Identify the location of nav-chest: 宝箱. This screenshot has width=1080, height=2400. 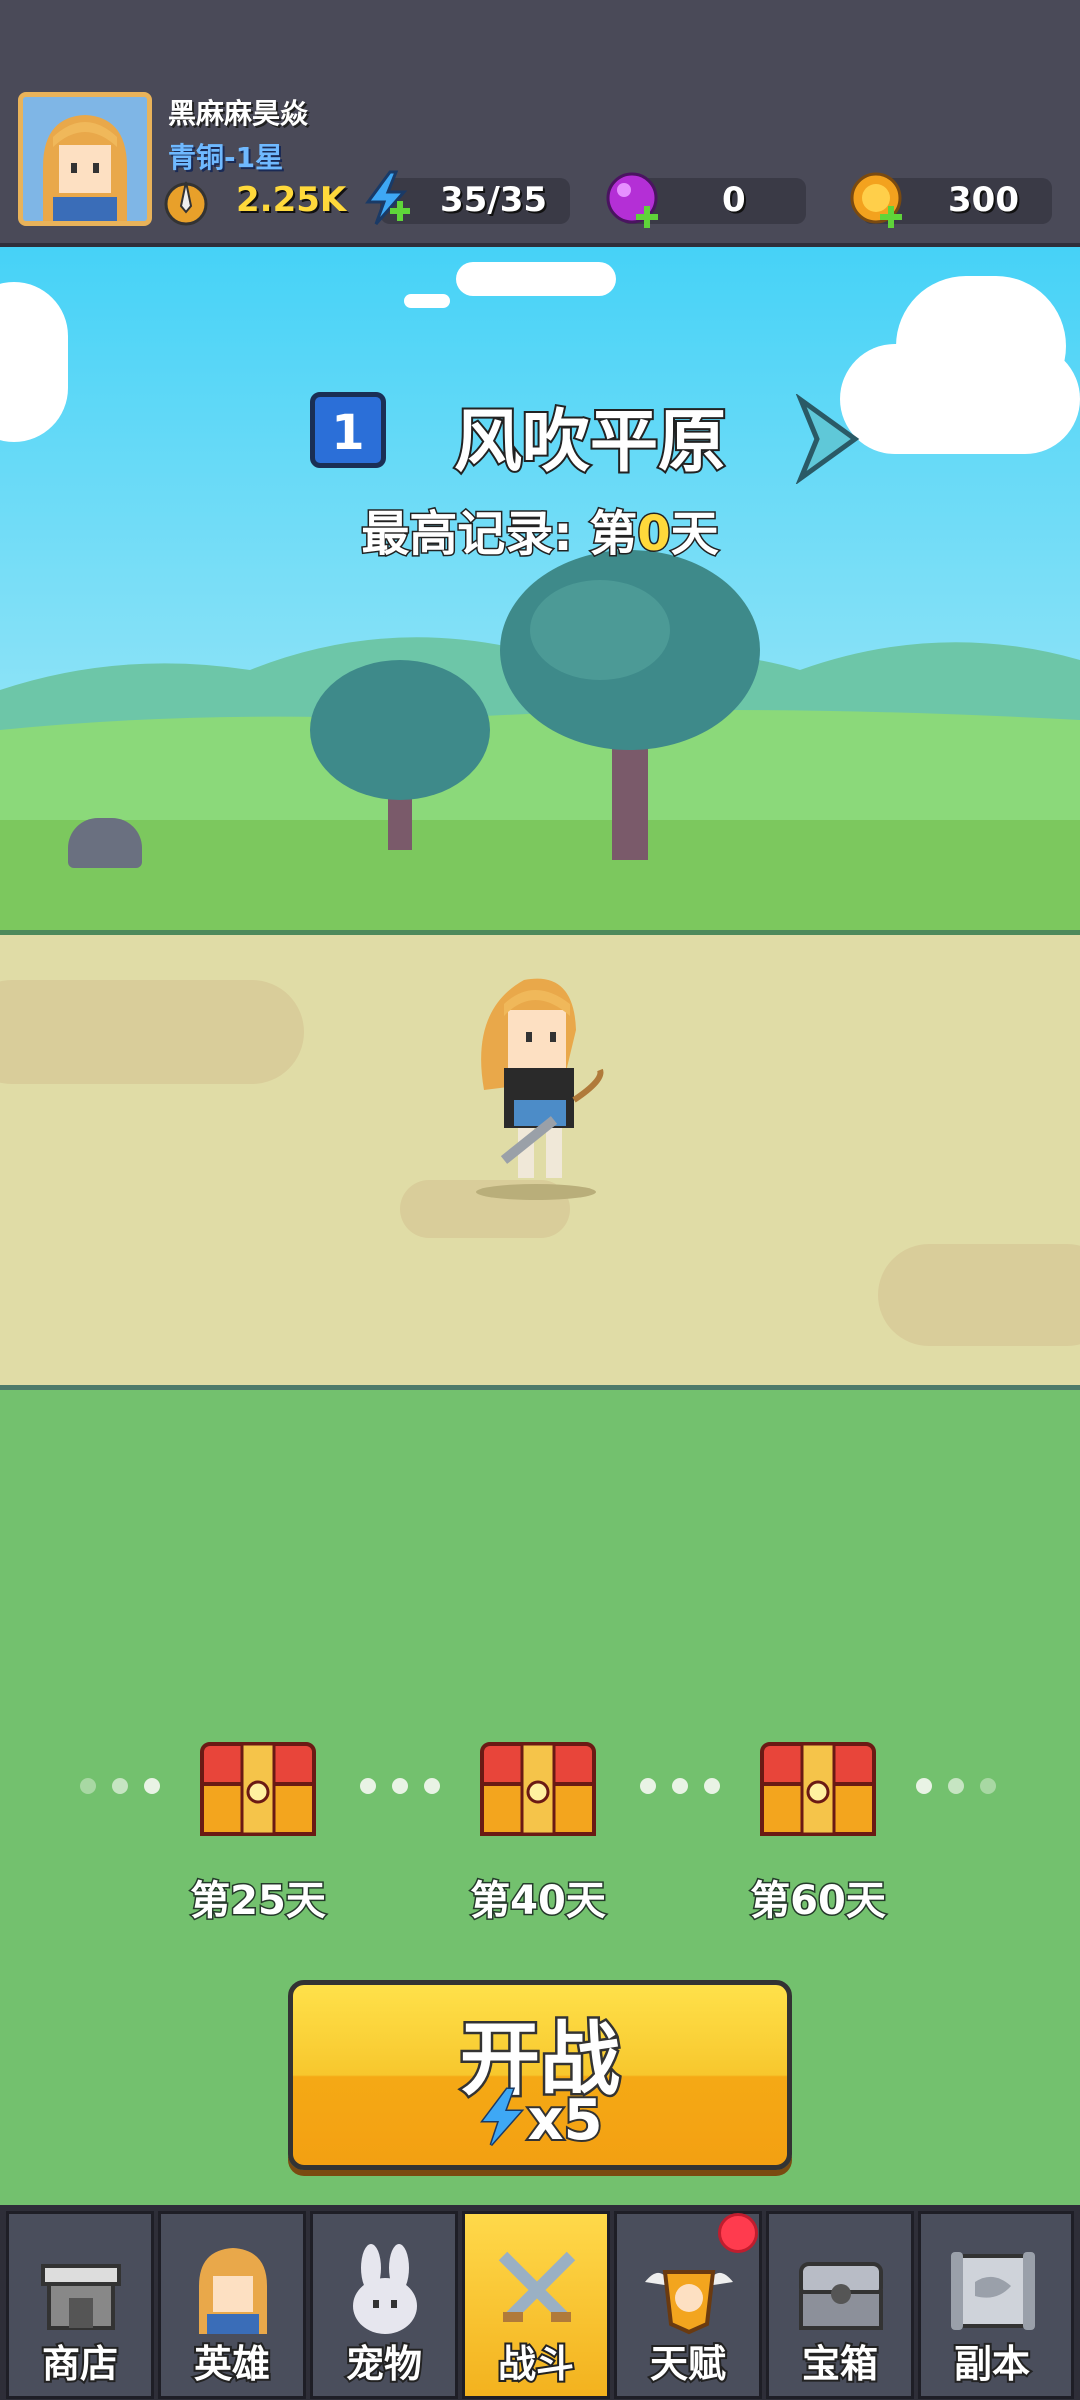
(840, 2305).